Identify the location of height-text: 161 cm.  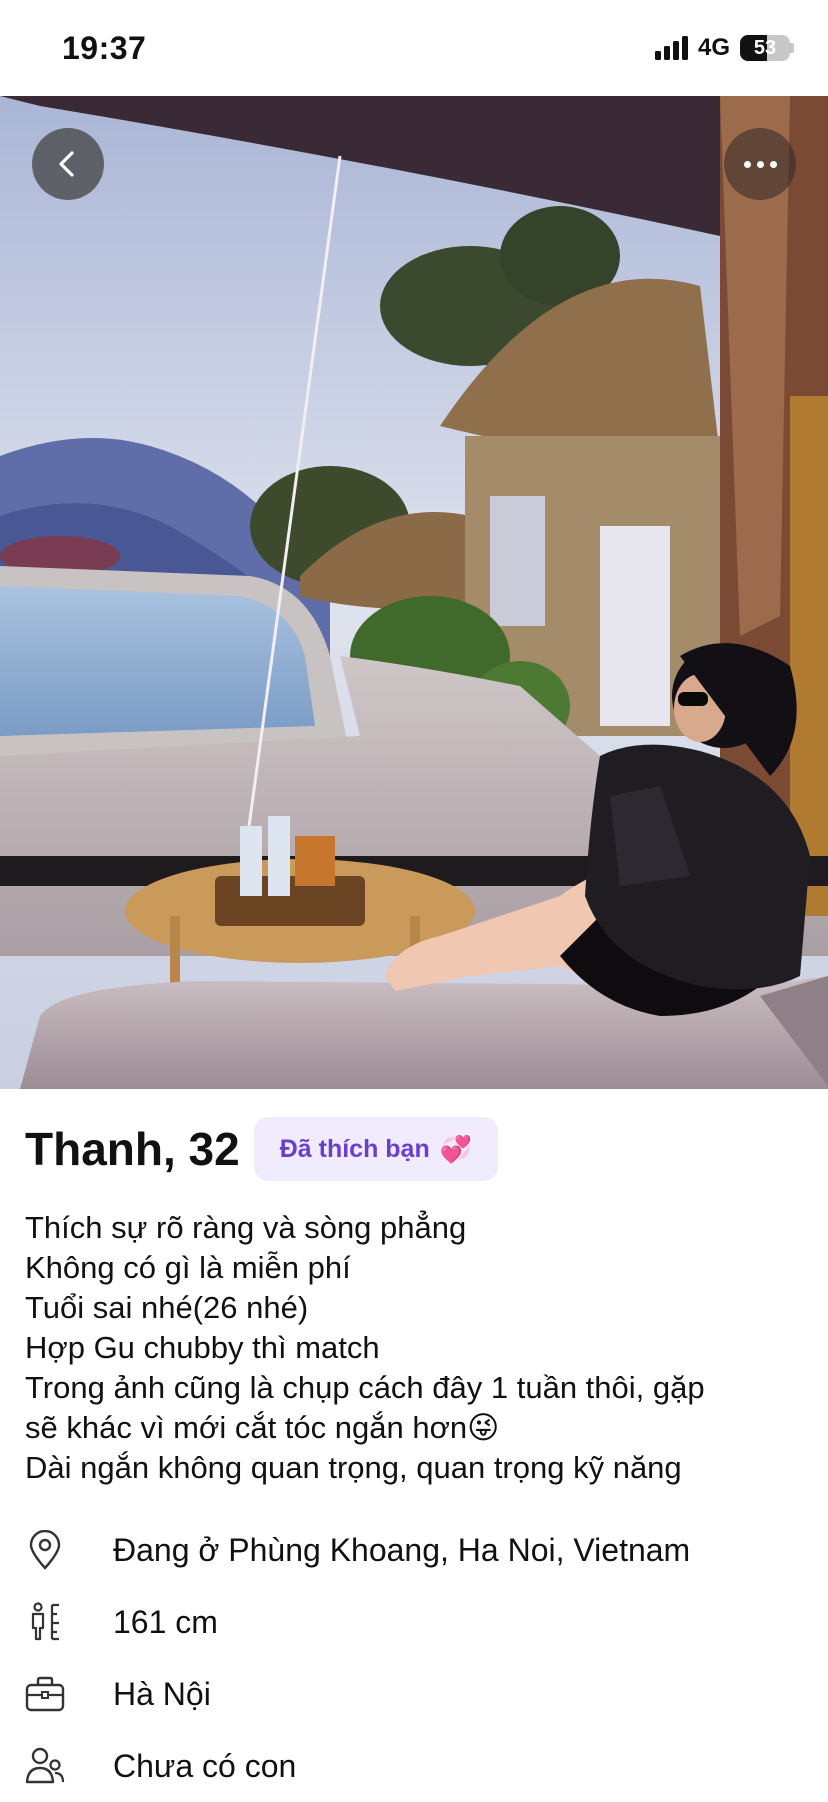
(165, 1621).